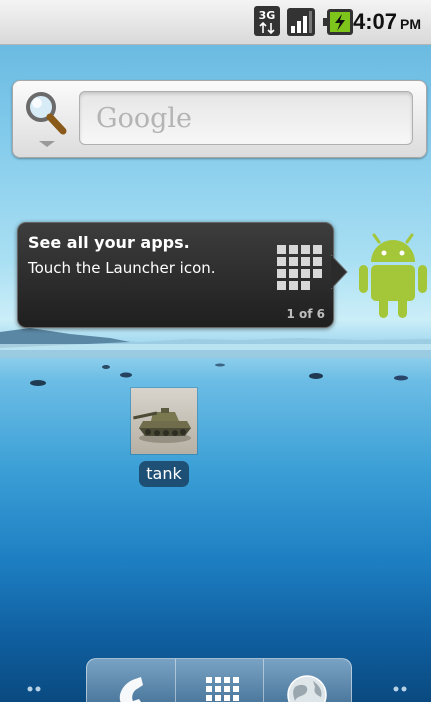 This screenshot has width=431, height=702. I want to click on wallpaper-rocks, so click(219, 374).